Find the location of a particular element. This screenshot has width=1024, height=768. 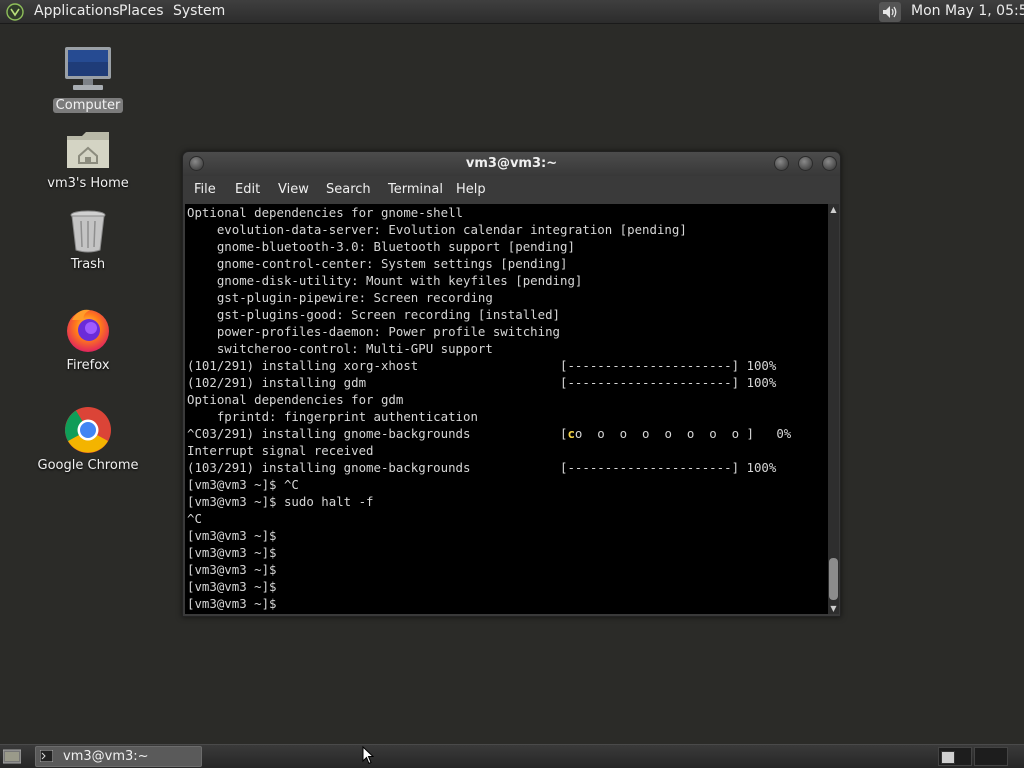

maximize-button is located at coordinates (805, 163).